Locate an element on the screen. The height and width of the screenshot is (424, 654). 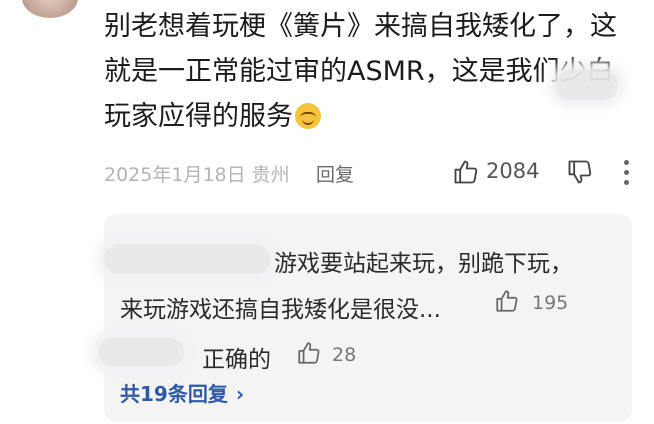
thumbs-down-icon is located at coordinates (580, 174).